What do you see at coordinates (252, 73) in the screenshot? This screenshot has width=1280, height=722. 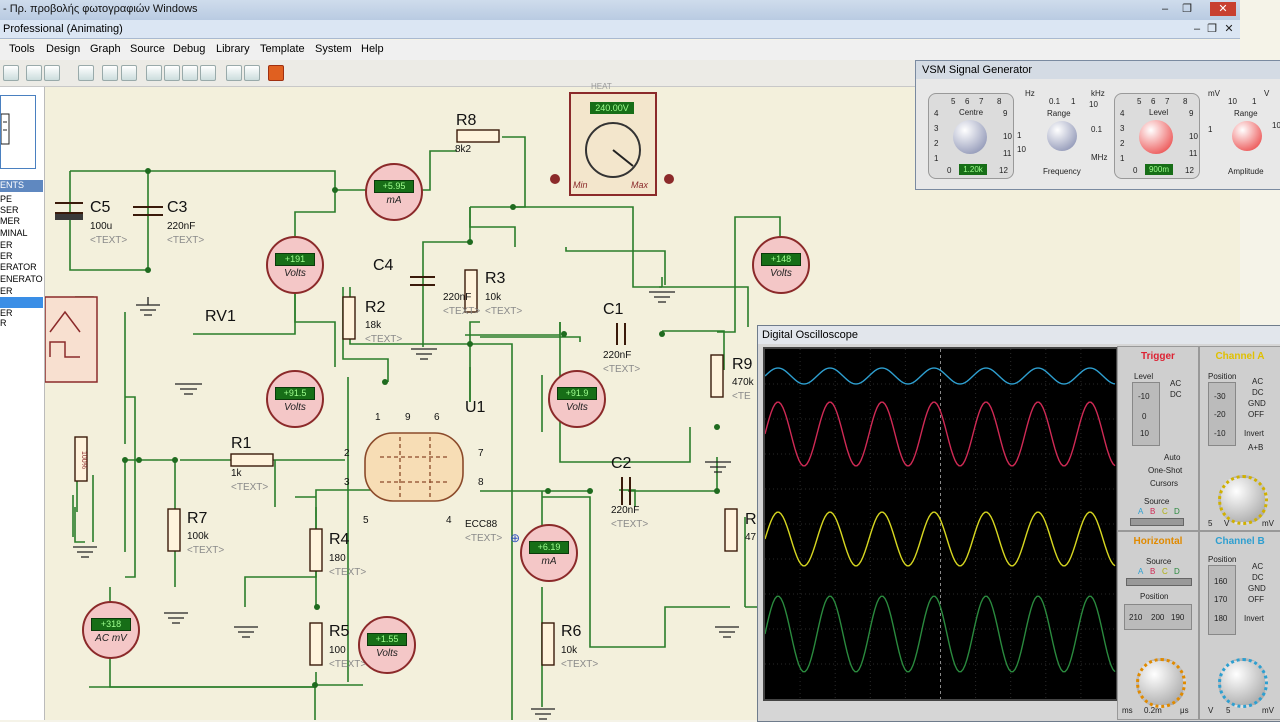 I see `export-icon` at bounding box center [252, 73].